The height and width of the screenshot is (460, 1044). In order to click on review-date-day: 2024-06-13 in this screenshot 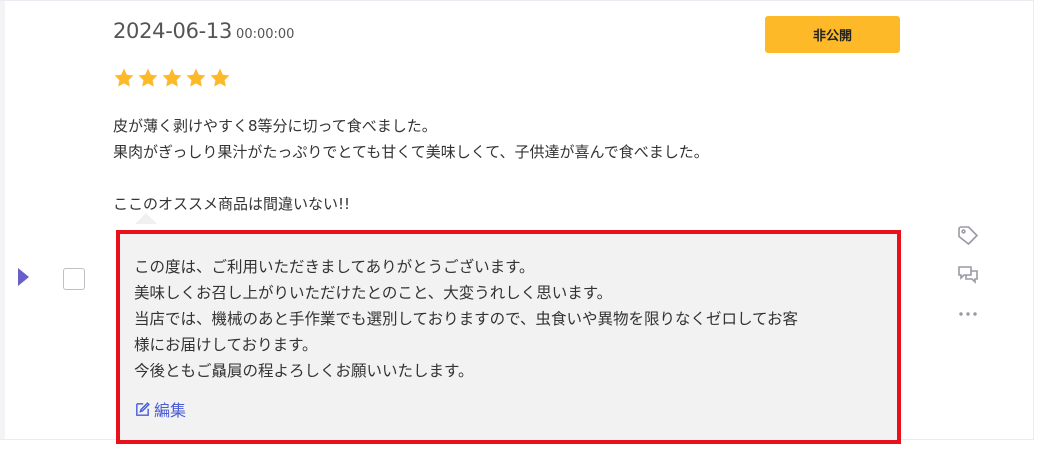, I will do `click(173, 31)`.